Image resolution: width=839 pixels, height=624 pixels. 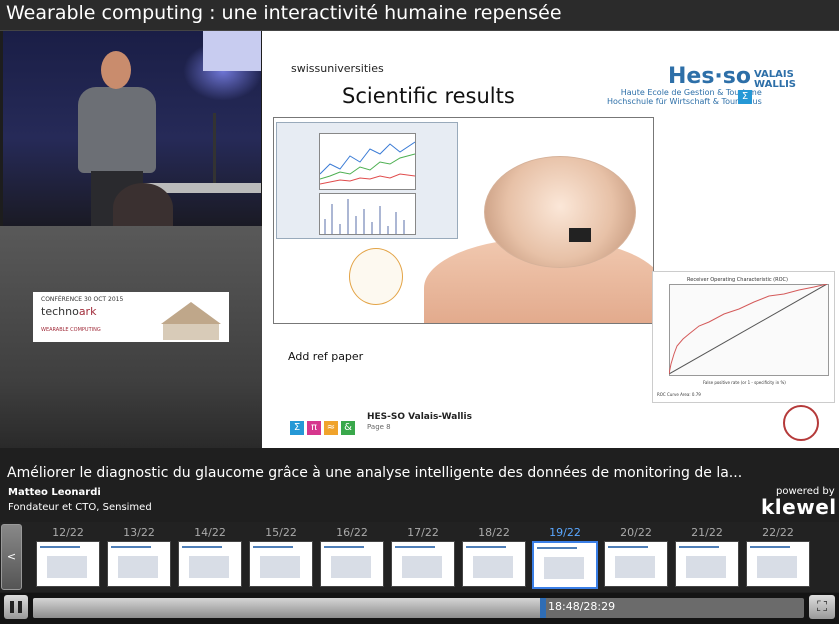 I want to click on swissuniversities-logo: swissuniversities, so click(x=337, y=68).